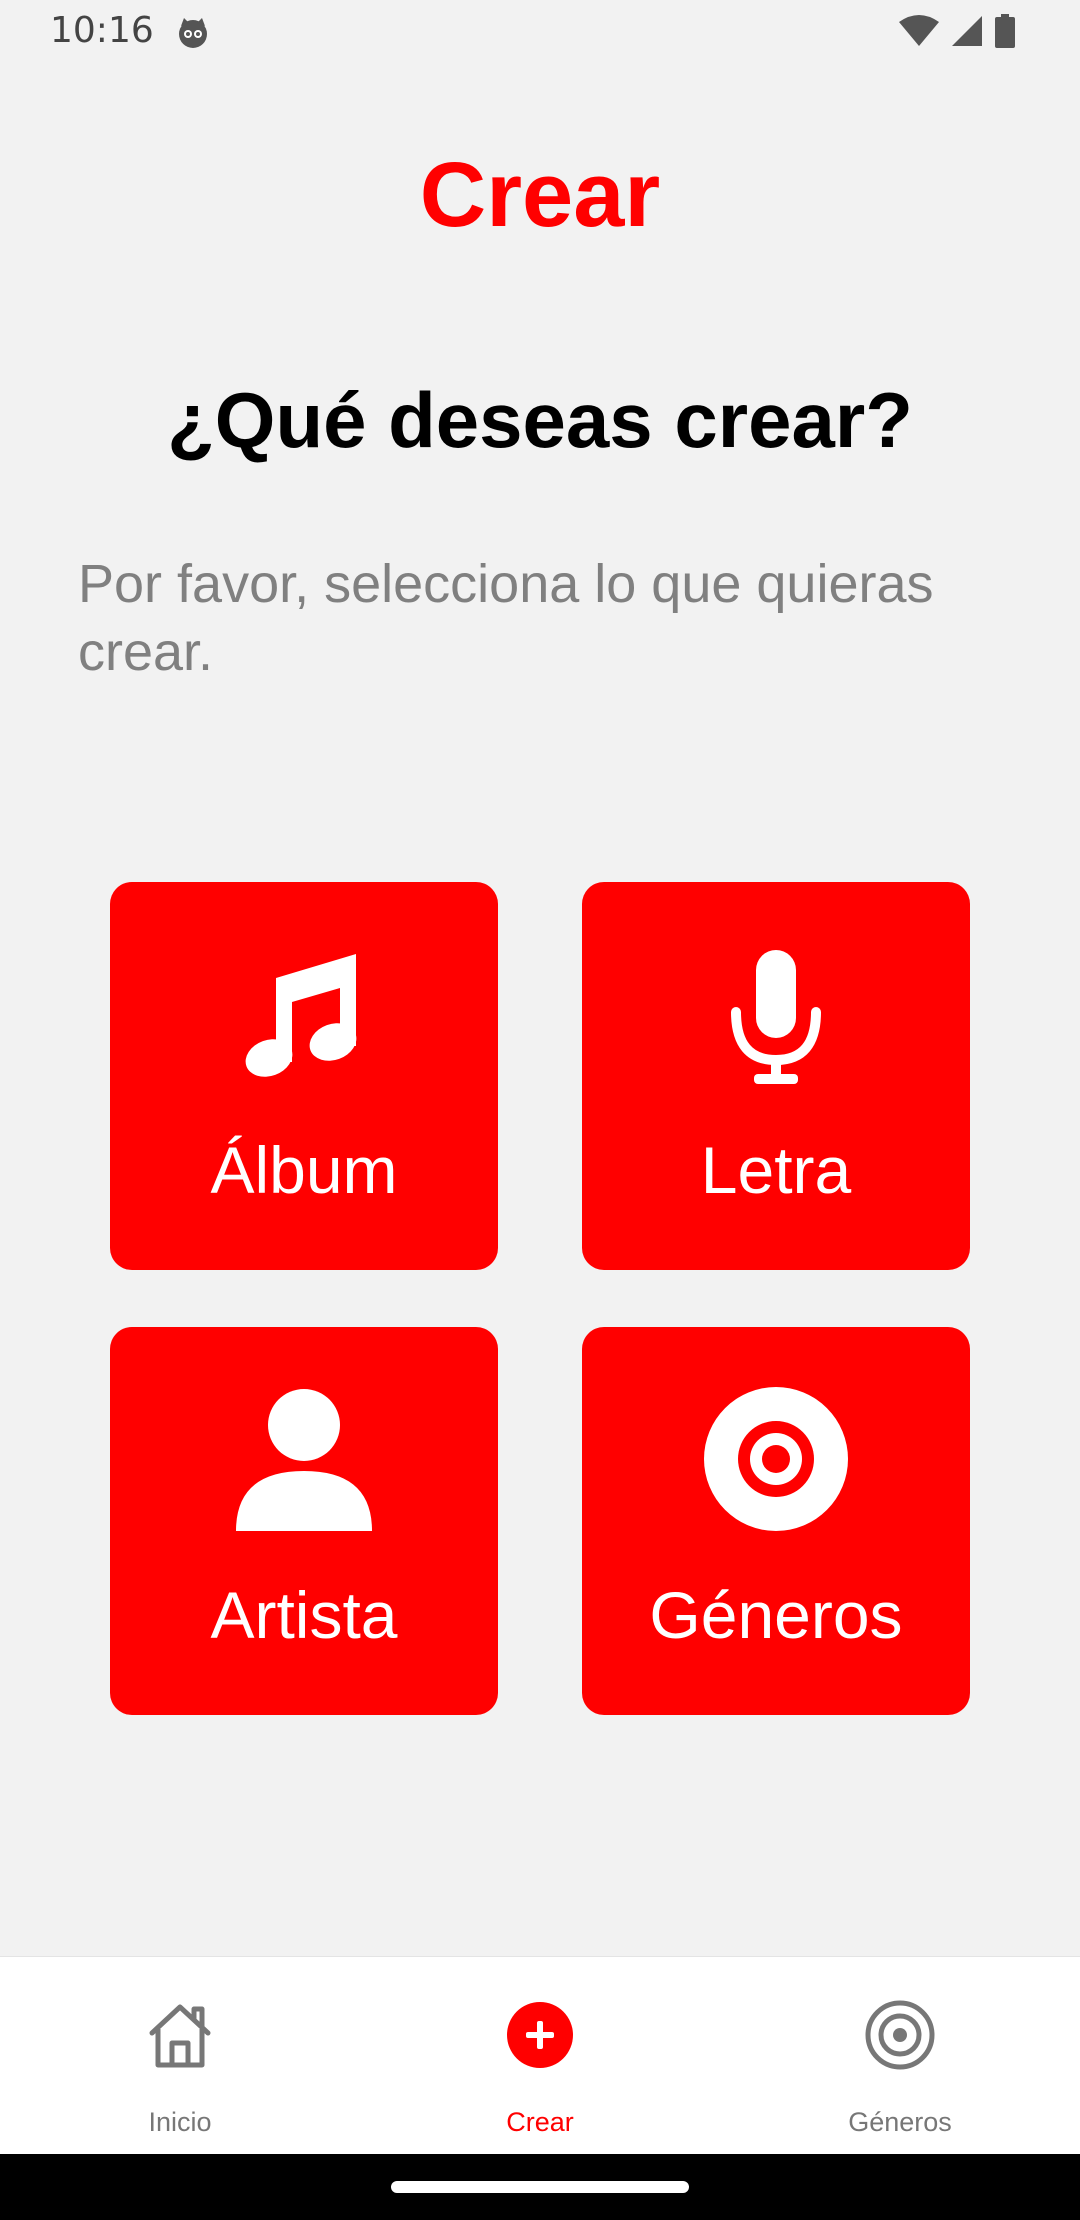 This screenshot has height=2220, width=1080. Describe the element at coordinates (1005, 33) in the screenshot. I see `battery-icon` at that location.